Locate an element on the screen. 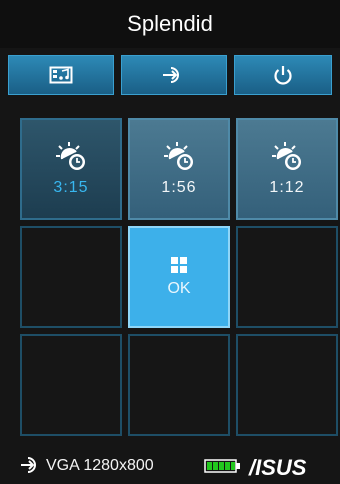 The height and width of the screenshot is (484, 340). profile-time: 1:12 is located at coordinates (287, 187).